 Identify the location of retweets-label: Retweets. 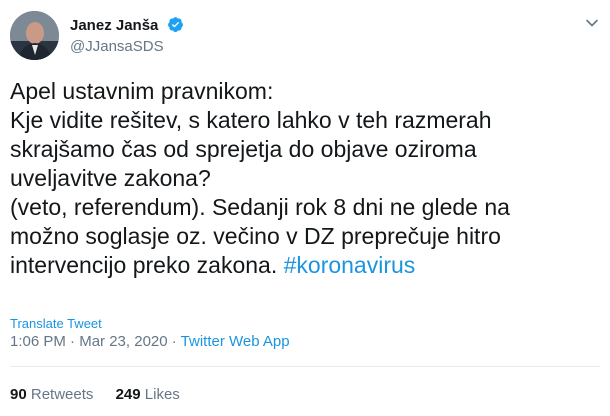
(62, 394).